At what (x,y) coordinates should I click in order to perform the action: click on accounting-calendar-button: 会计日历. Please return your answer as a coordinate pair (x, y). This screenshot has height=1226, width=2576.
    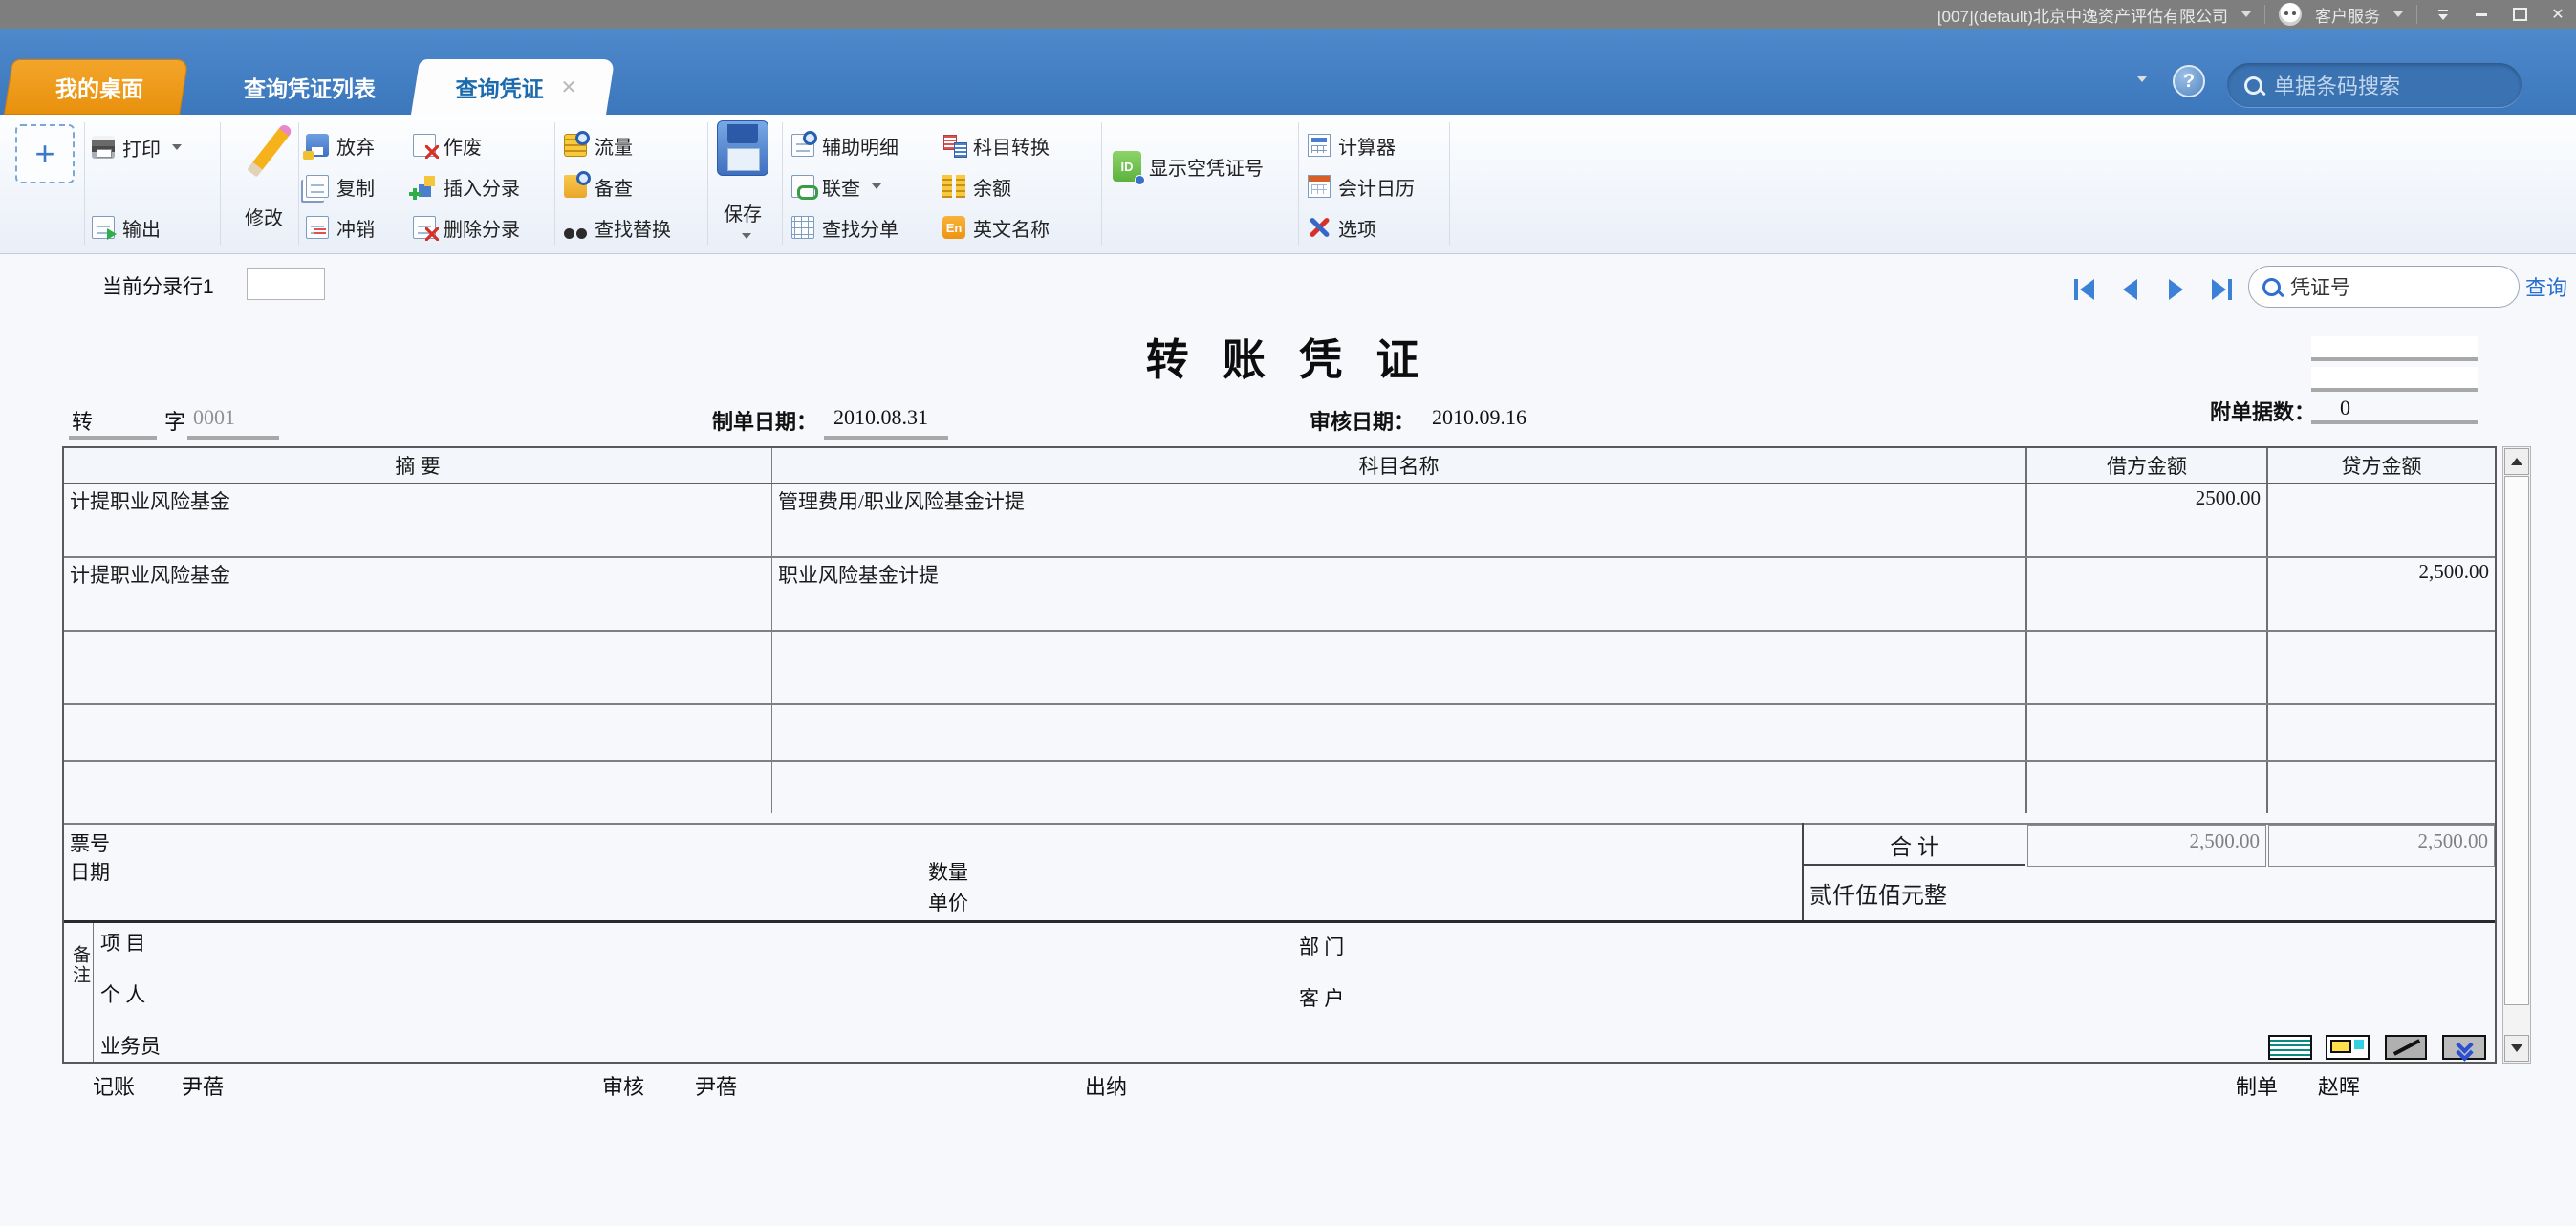
    Looking at the image, I should click on (1361, 186).